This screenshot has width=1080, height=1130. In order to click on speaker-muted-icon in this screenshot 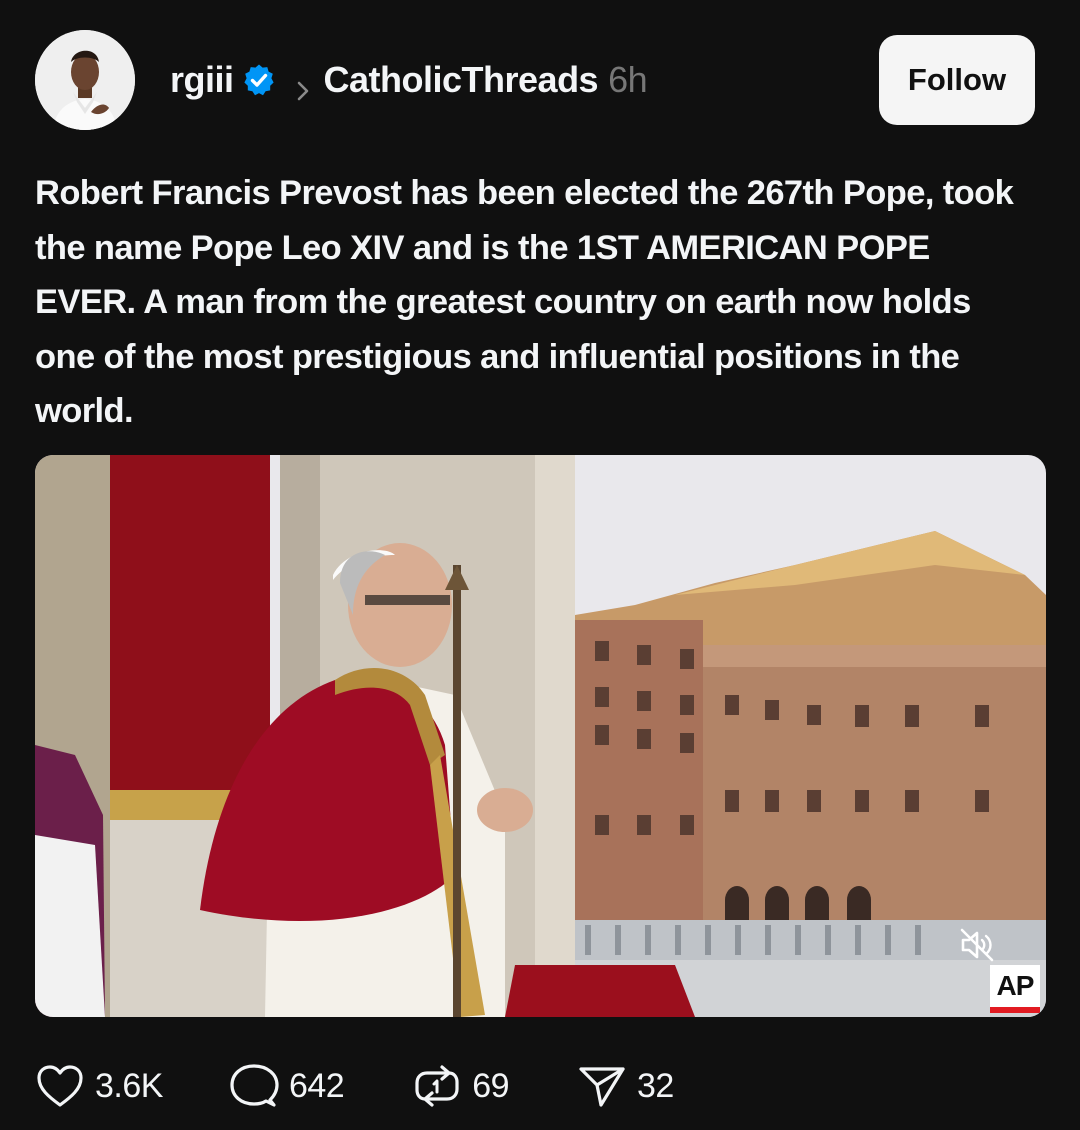, I will do `click(977, 945)`.